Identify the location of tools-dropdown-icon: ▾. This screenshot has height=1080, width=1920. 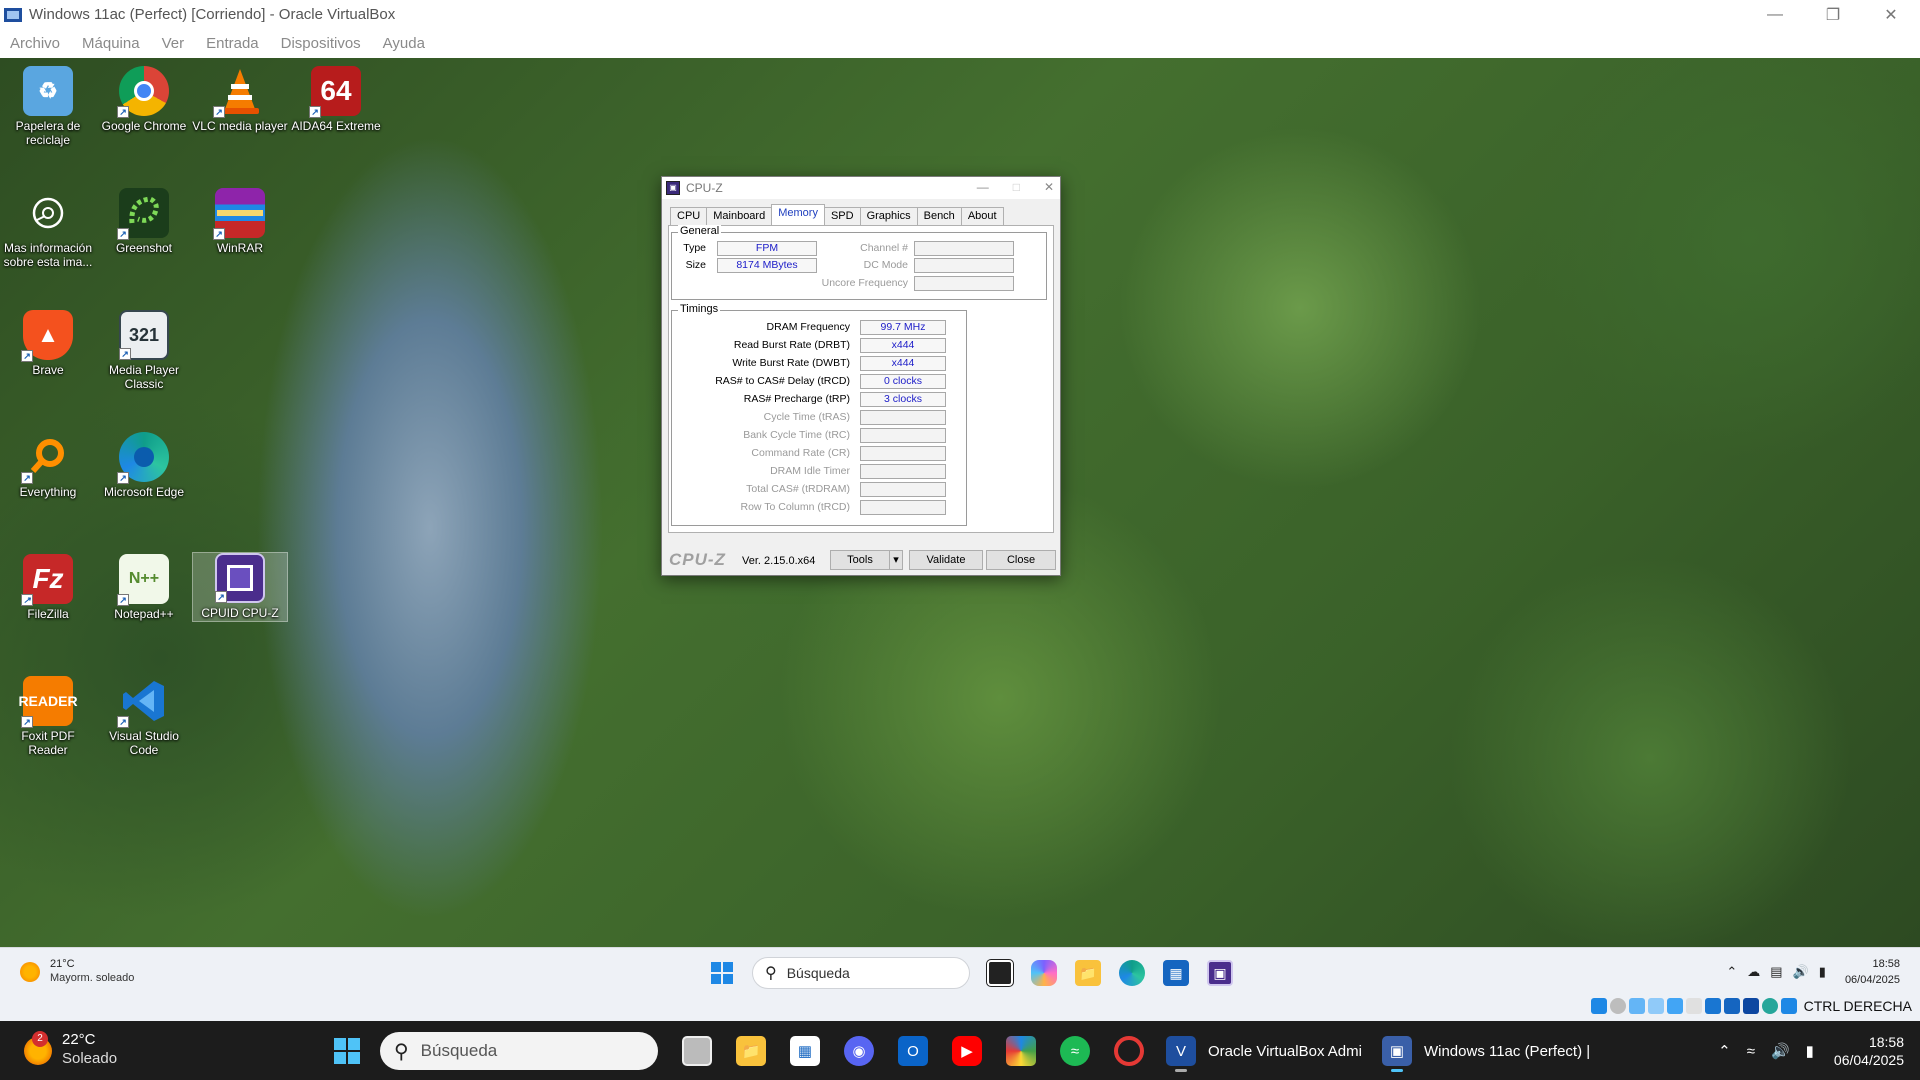
(896, 560).